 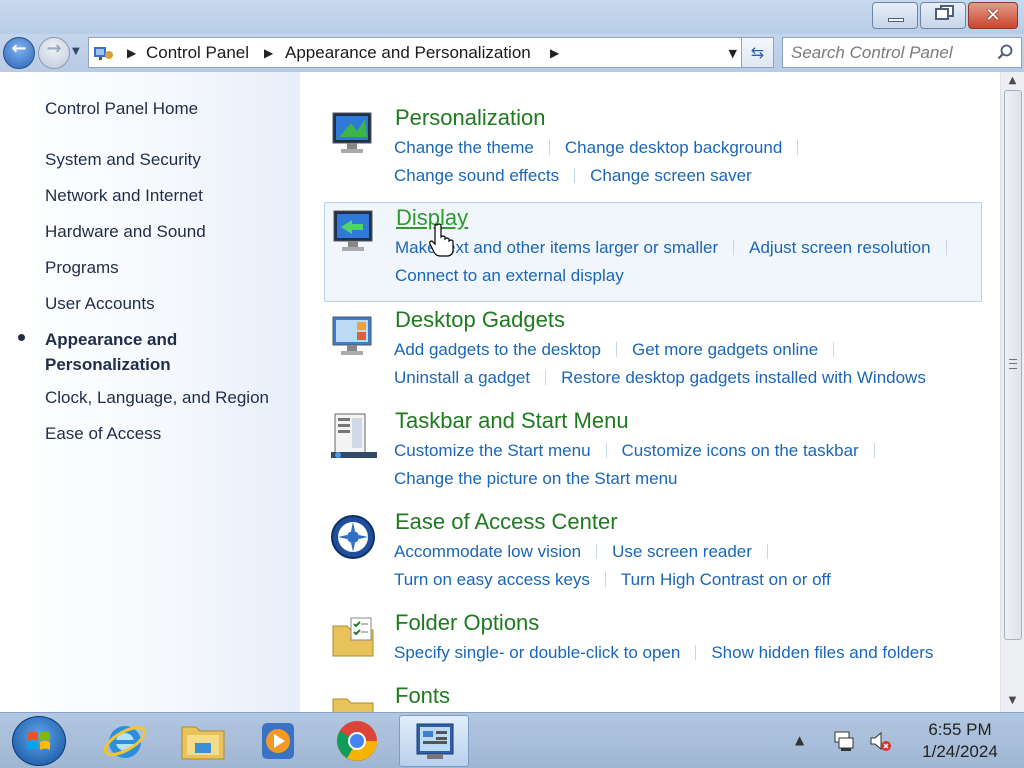 I want to click on sidebar-active-label-line2: Personalization, so click(x=108, y=364).